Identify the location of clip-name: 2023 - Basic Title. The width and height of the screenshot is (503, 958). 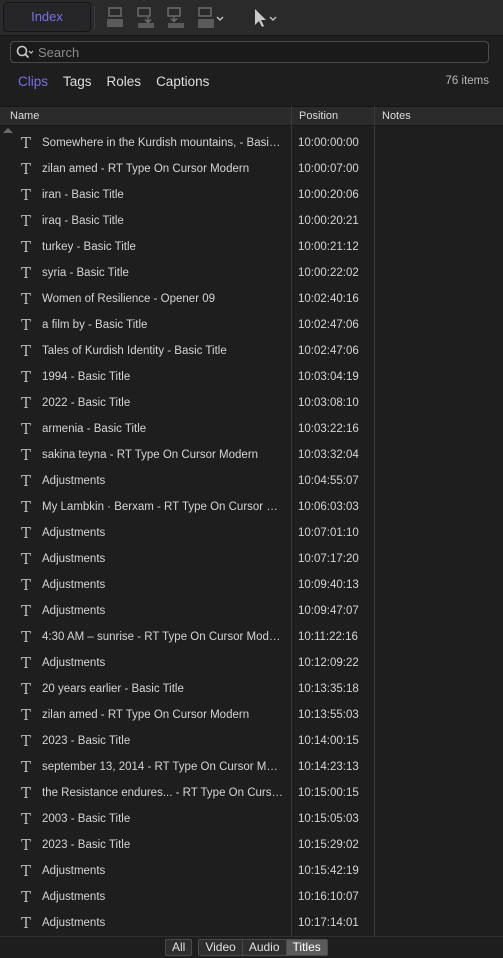
(86, 845).